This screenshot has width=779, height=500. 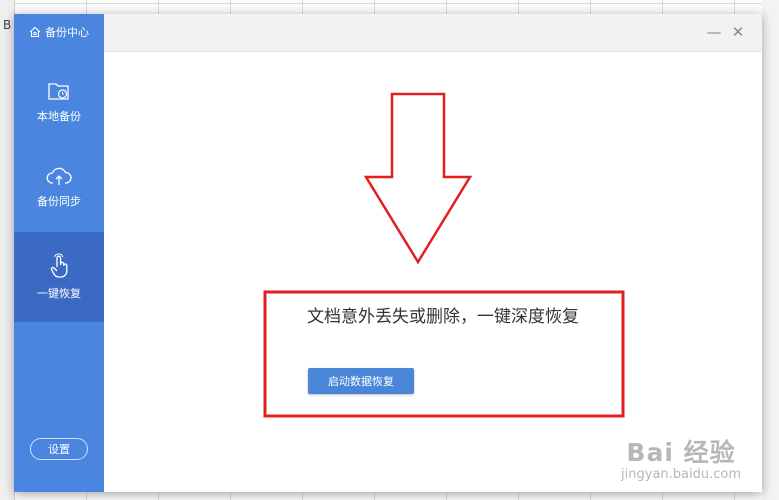 I want to click on watermark: Bai 经验 jingyan.baidu.com, so click(x=681, y=457).